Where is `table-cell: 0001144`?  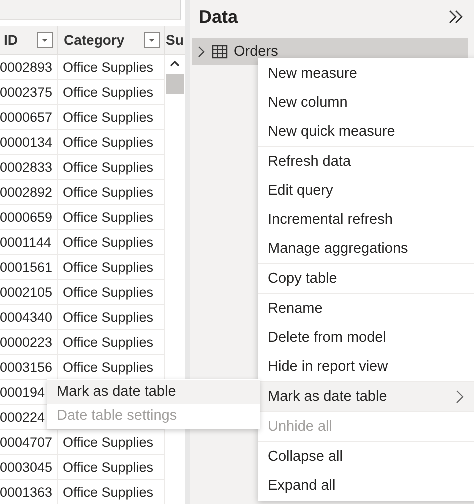 table-cell: 0001144 is located at coordinates (29, 242).